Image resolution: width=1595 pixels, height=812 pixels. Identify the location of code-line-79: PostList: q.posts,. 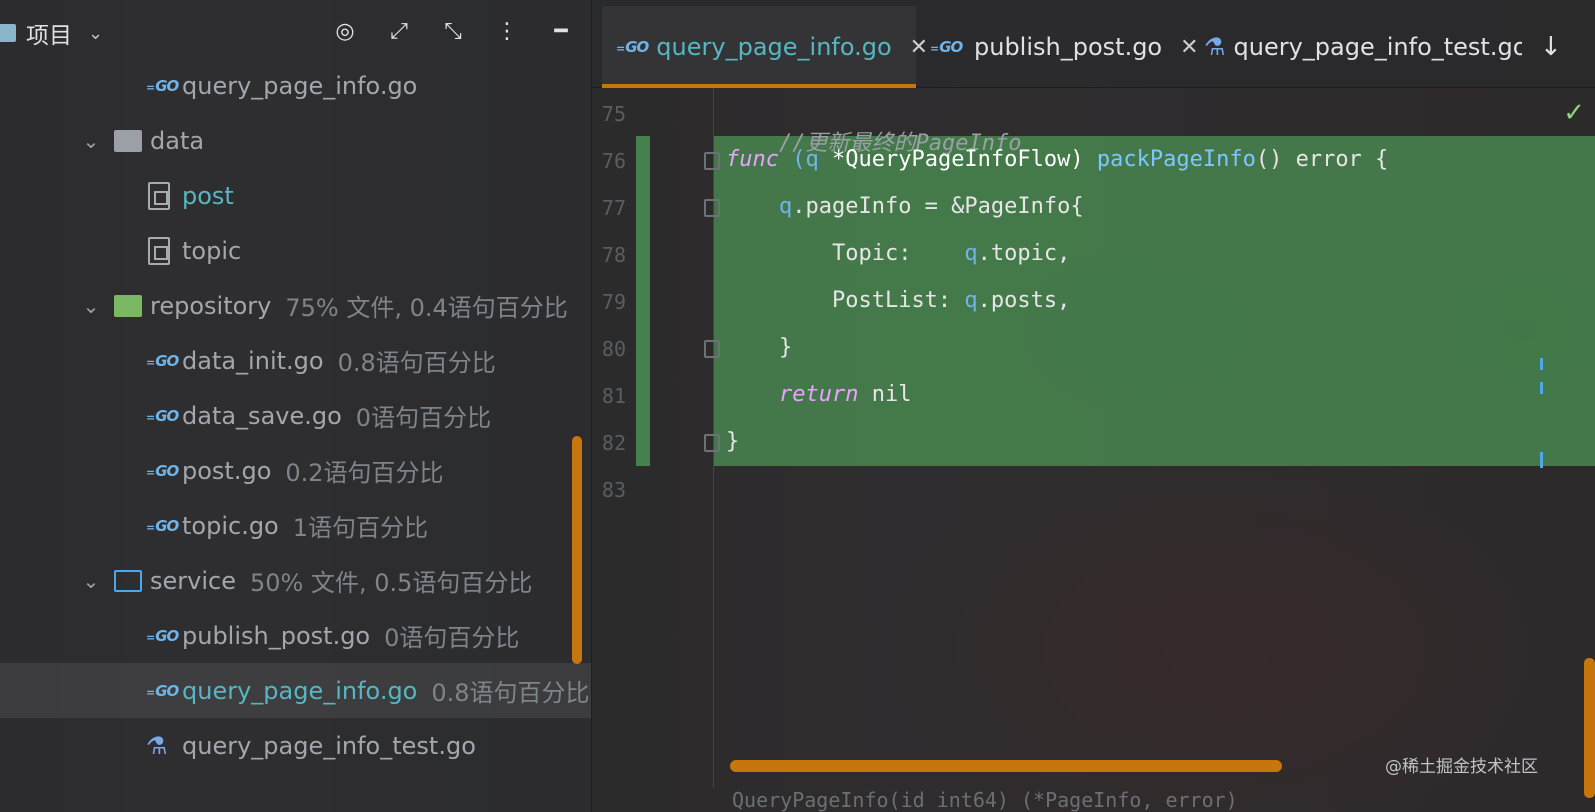
(898, 300).